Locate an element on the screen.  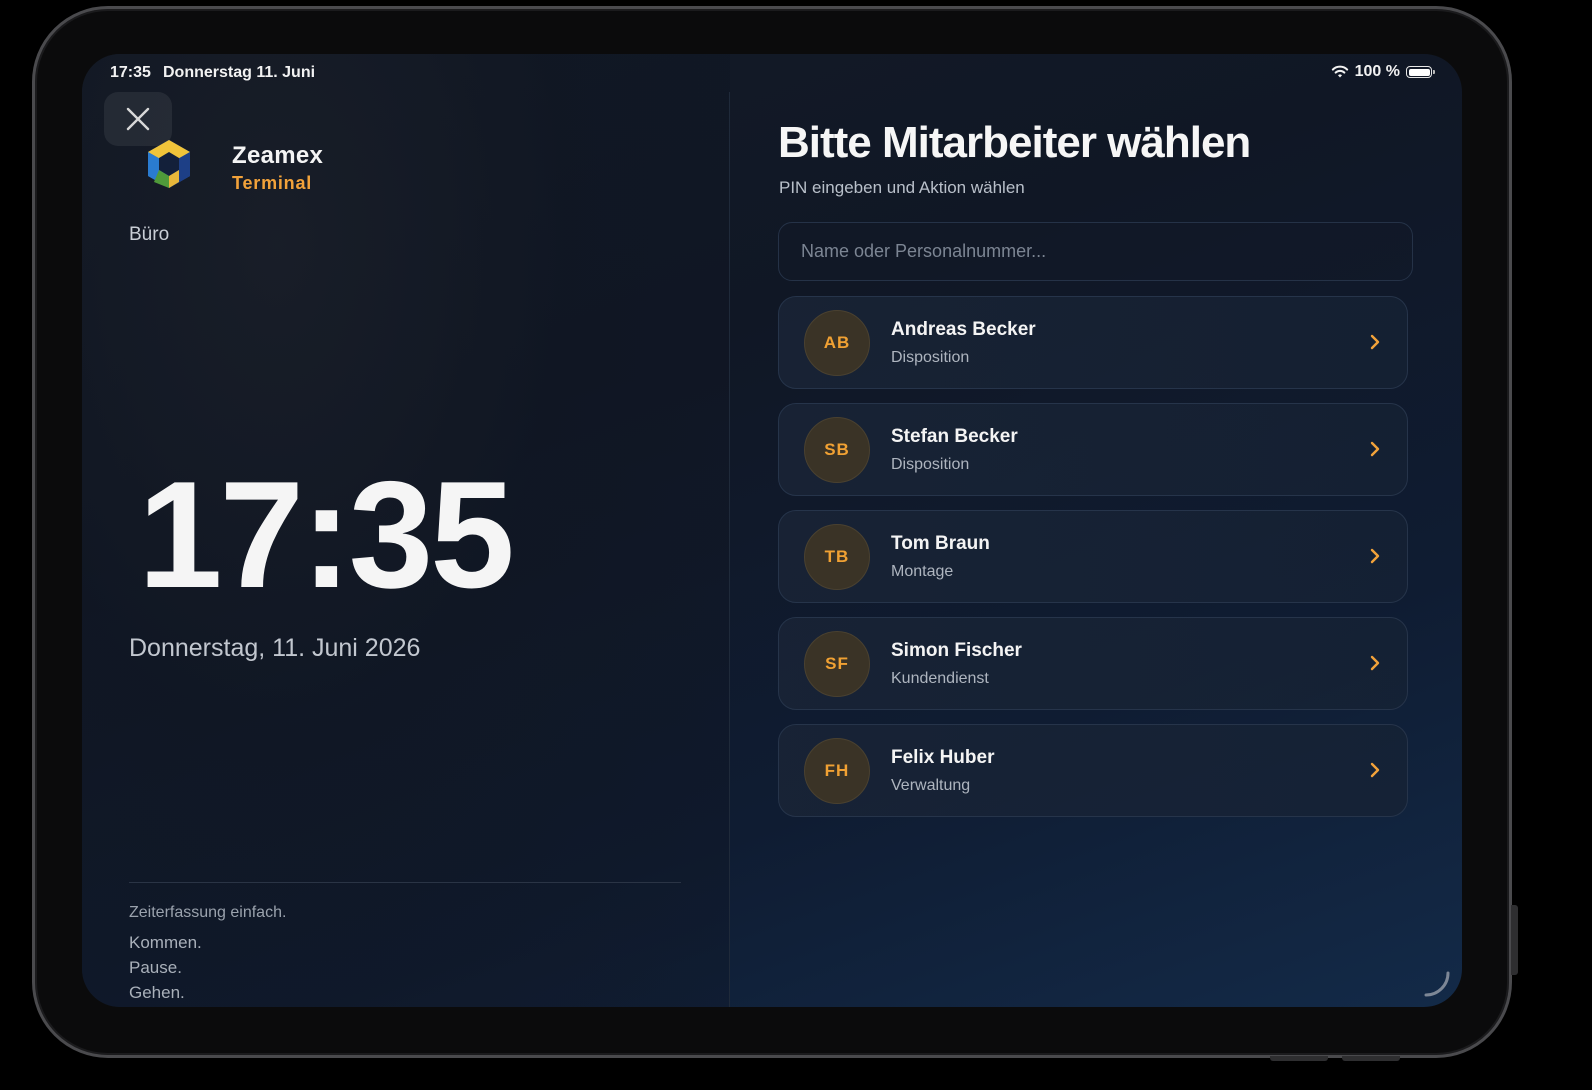
panel-divider is located at coordinates (729, 549).